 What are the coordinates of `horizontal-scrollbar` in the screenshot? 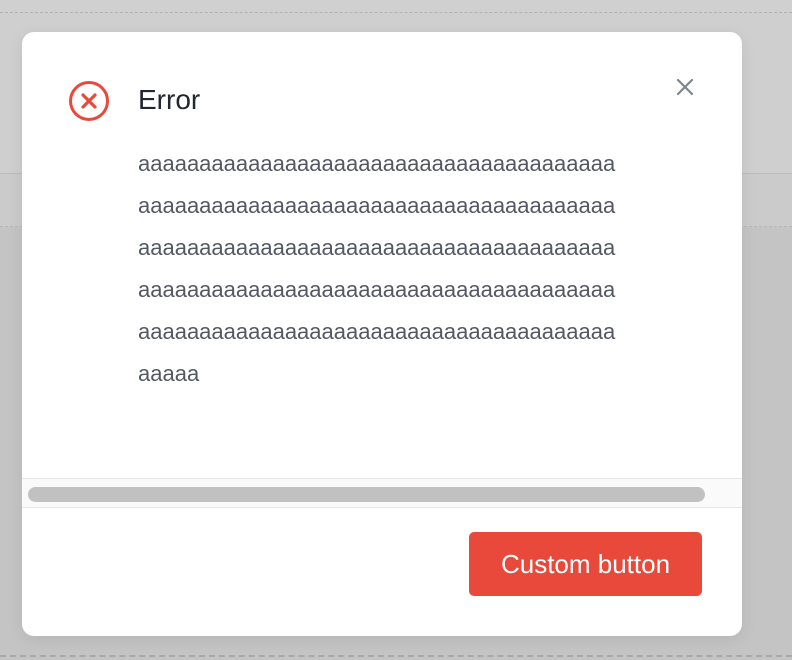 It's located at (382, 493).